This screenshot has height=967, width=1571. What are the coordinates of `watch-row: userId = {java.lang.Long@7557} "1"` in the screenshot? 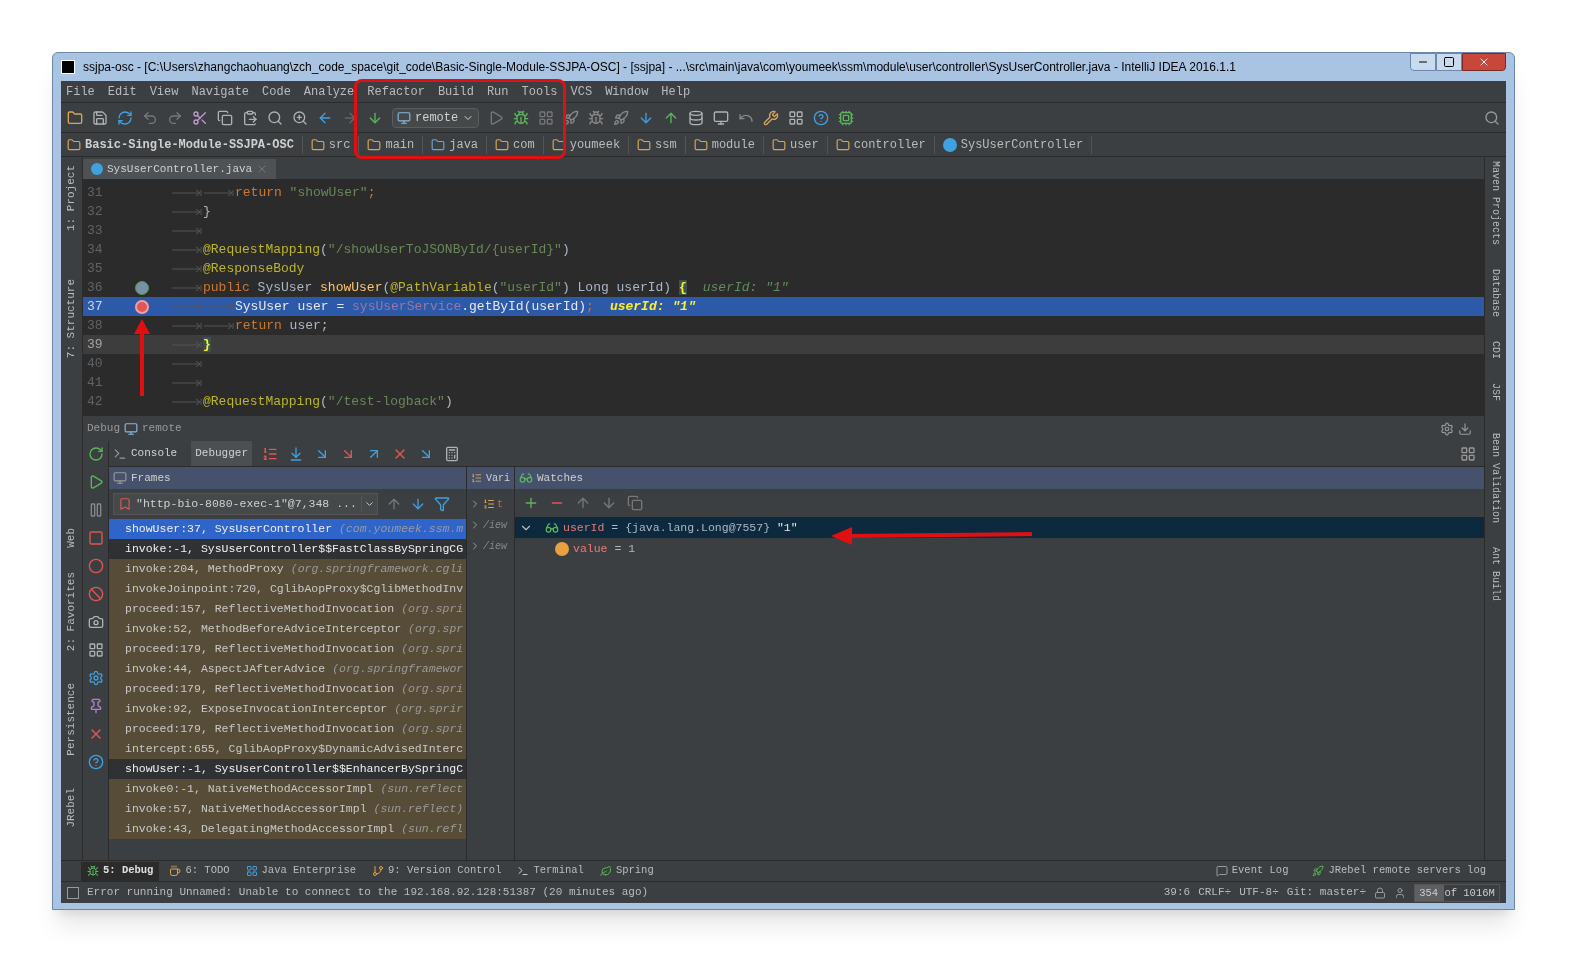 It's located at (999, 527).